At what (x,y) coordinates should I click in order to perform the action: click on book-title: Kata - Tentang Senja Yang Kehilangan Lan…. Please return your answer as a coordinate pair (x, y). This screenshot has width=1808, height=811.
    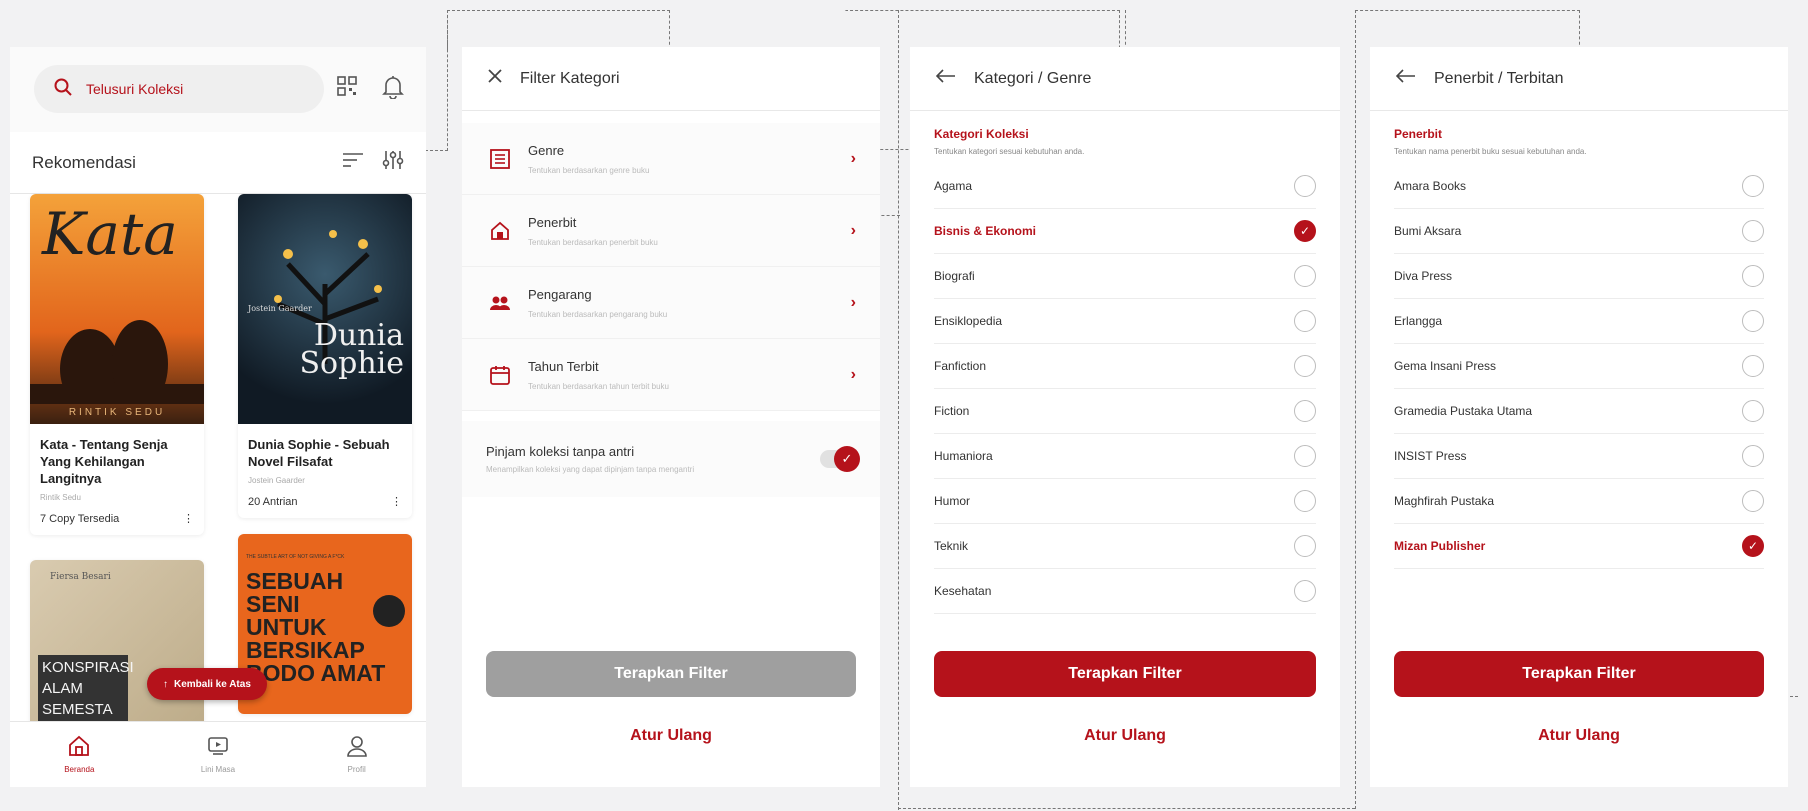
    Looking at the image, I should click on (104, 461).